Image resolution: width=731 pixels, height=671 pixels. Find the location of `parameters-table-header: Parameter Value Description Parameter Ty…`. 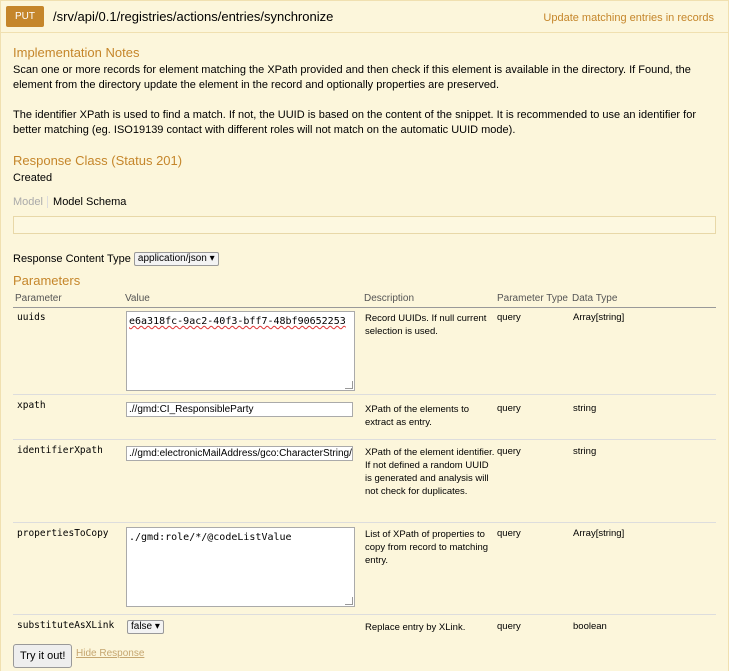

parameters-table-header: Parameter Value Description Parameter Ty… is located at coordinates (364, 300).